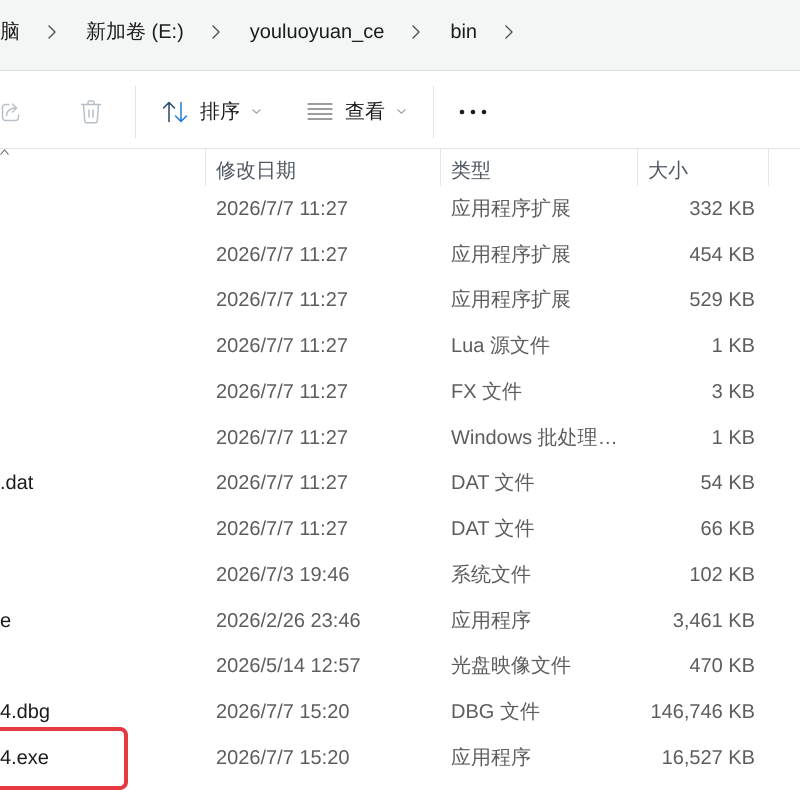 This screenshot has height=800, width=800. Describe the element at coordinates (538, 167) in the screenshot. I see `column-header: 类型` at that location.